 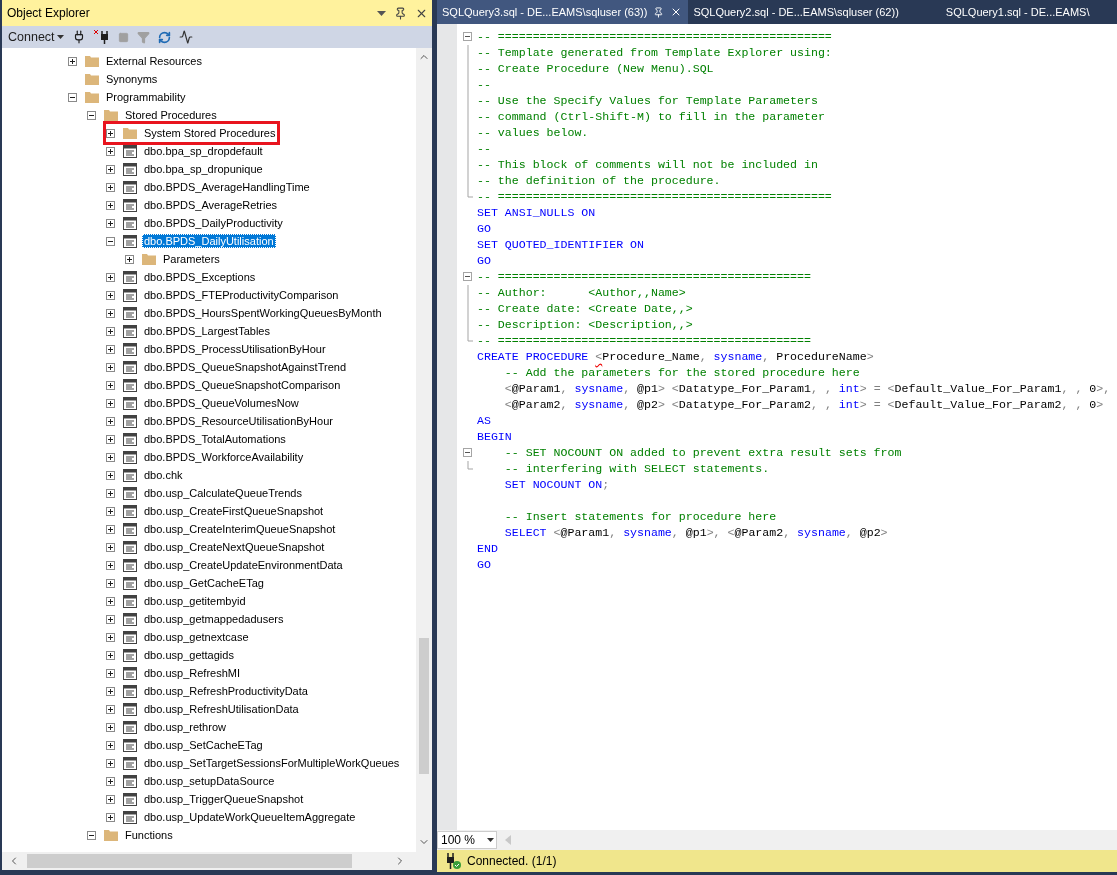 What do you see at coordinates (213, 223) in the screenshot?
I see `tree-item: dbo.BPDS_DailyProductivity` at bounding box center [213, 223].